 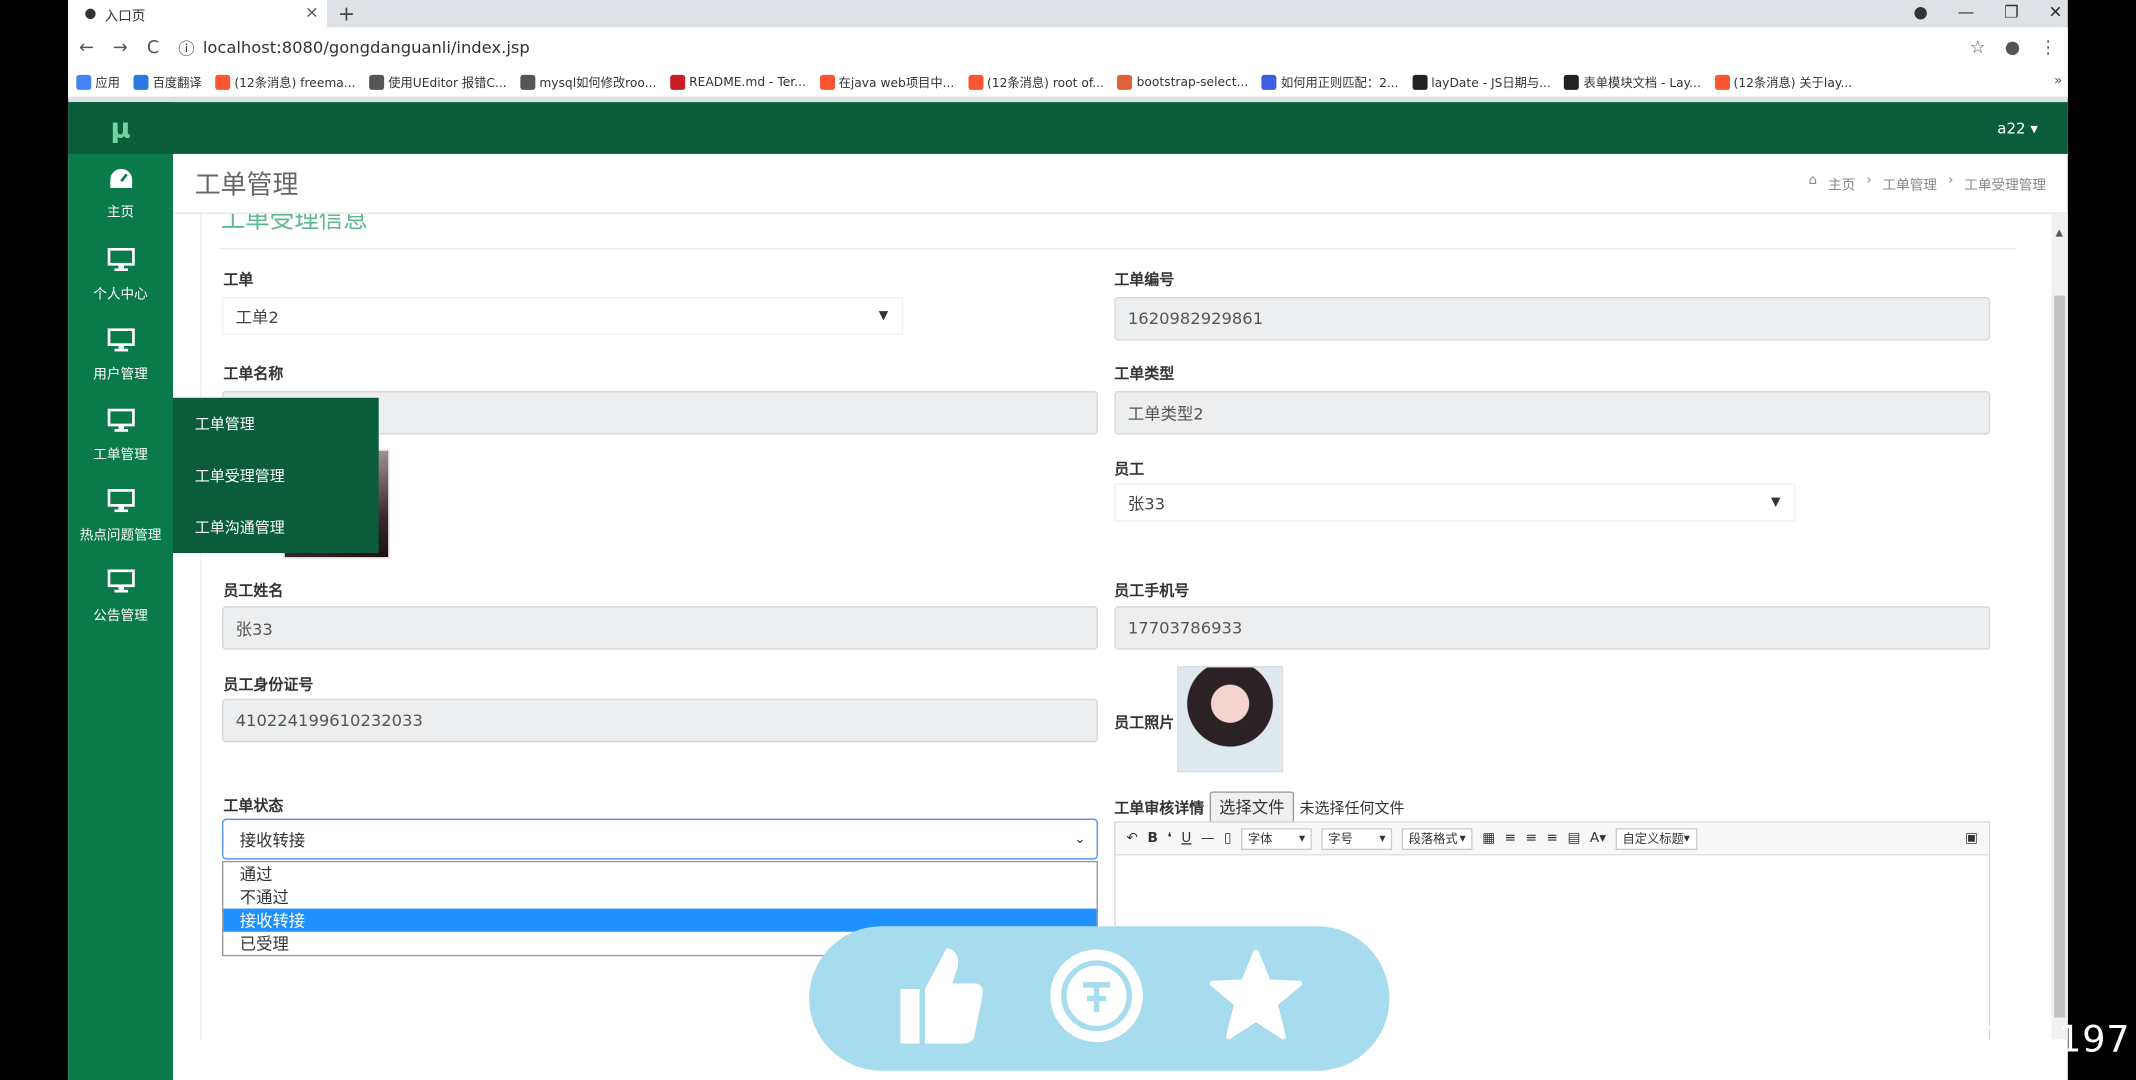 What do you see at coordinates (238, 280) in the screenshot?
I see `order-label: 工单` at bounding box center [238, 280].